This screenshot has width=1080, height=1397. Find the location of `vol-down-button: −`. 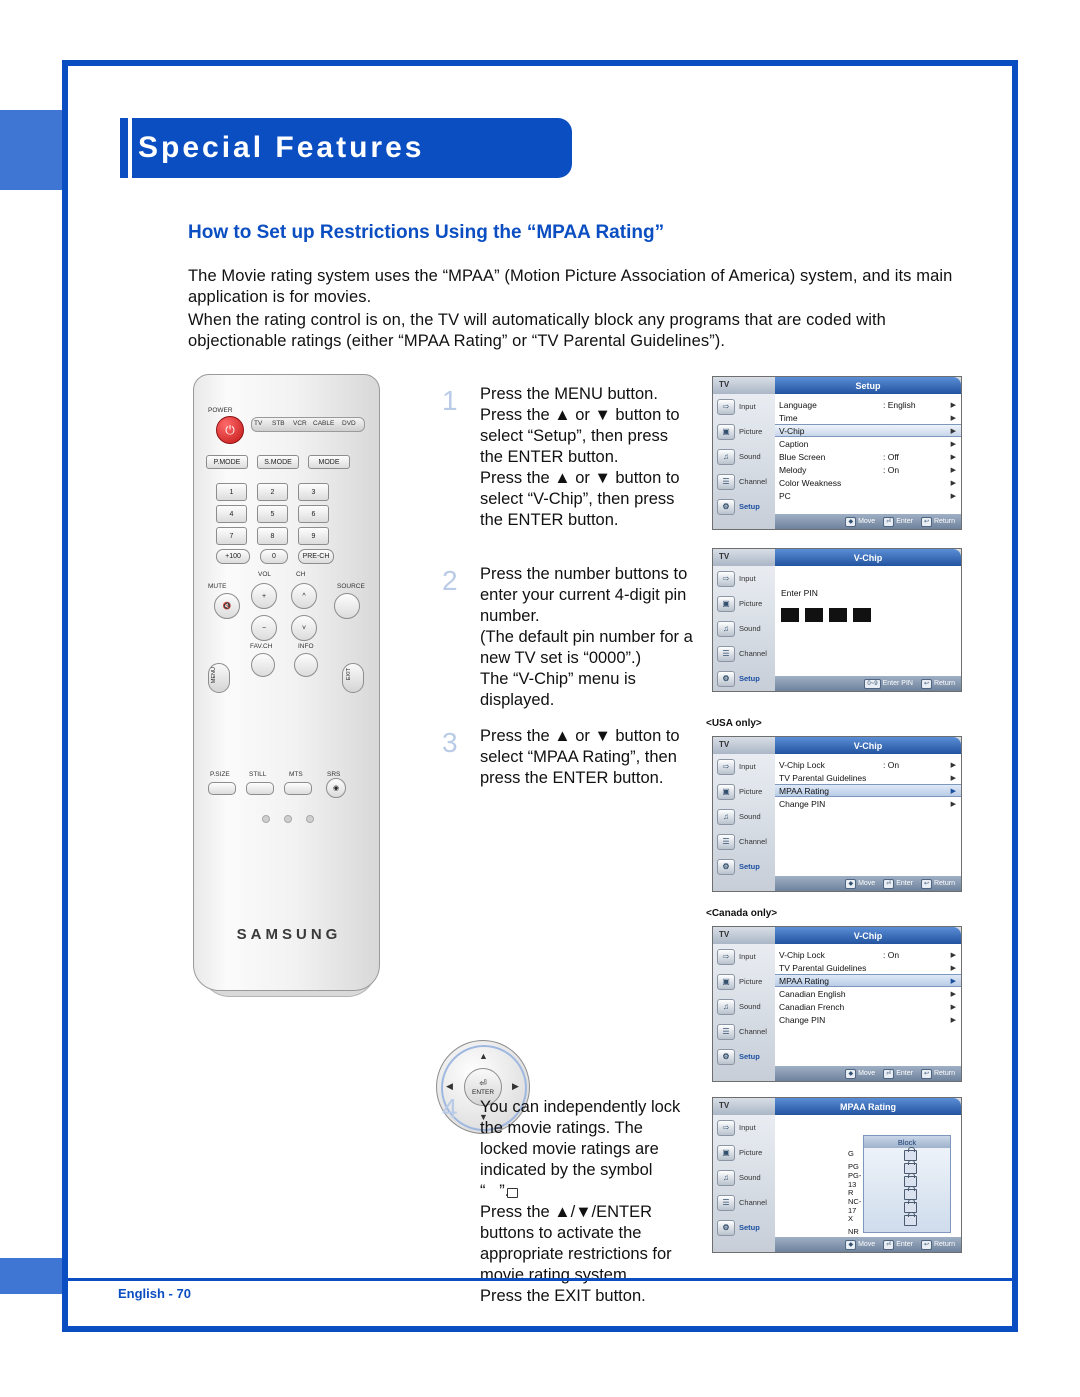

vol-down-button: − is located at coordinates (264, 628).